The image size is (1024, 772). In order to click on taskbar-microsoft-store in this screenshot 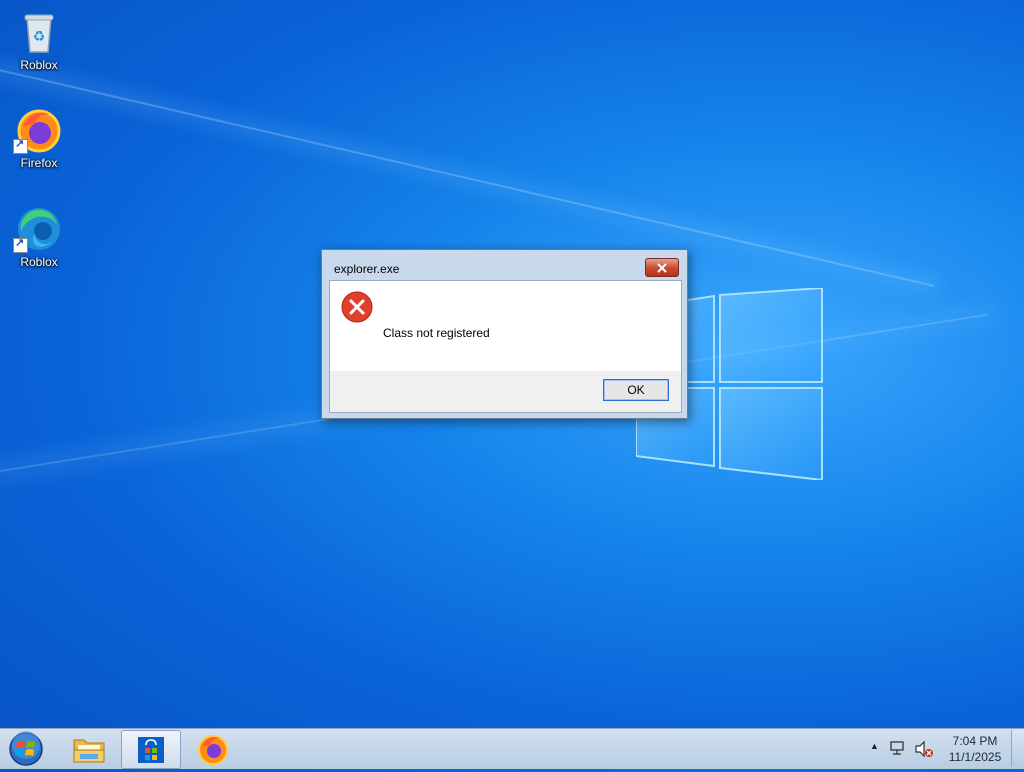, I will do `click(151, 749)`.